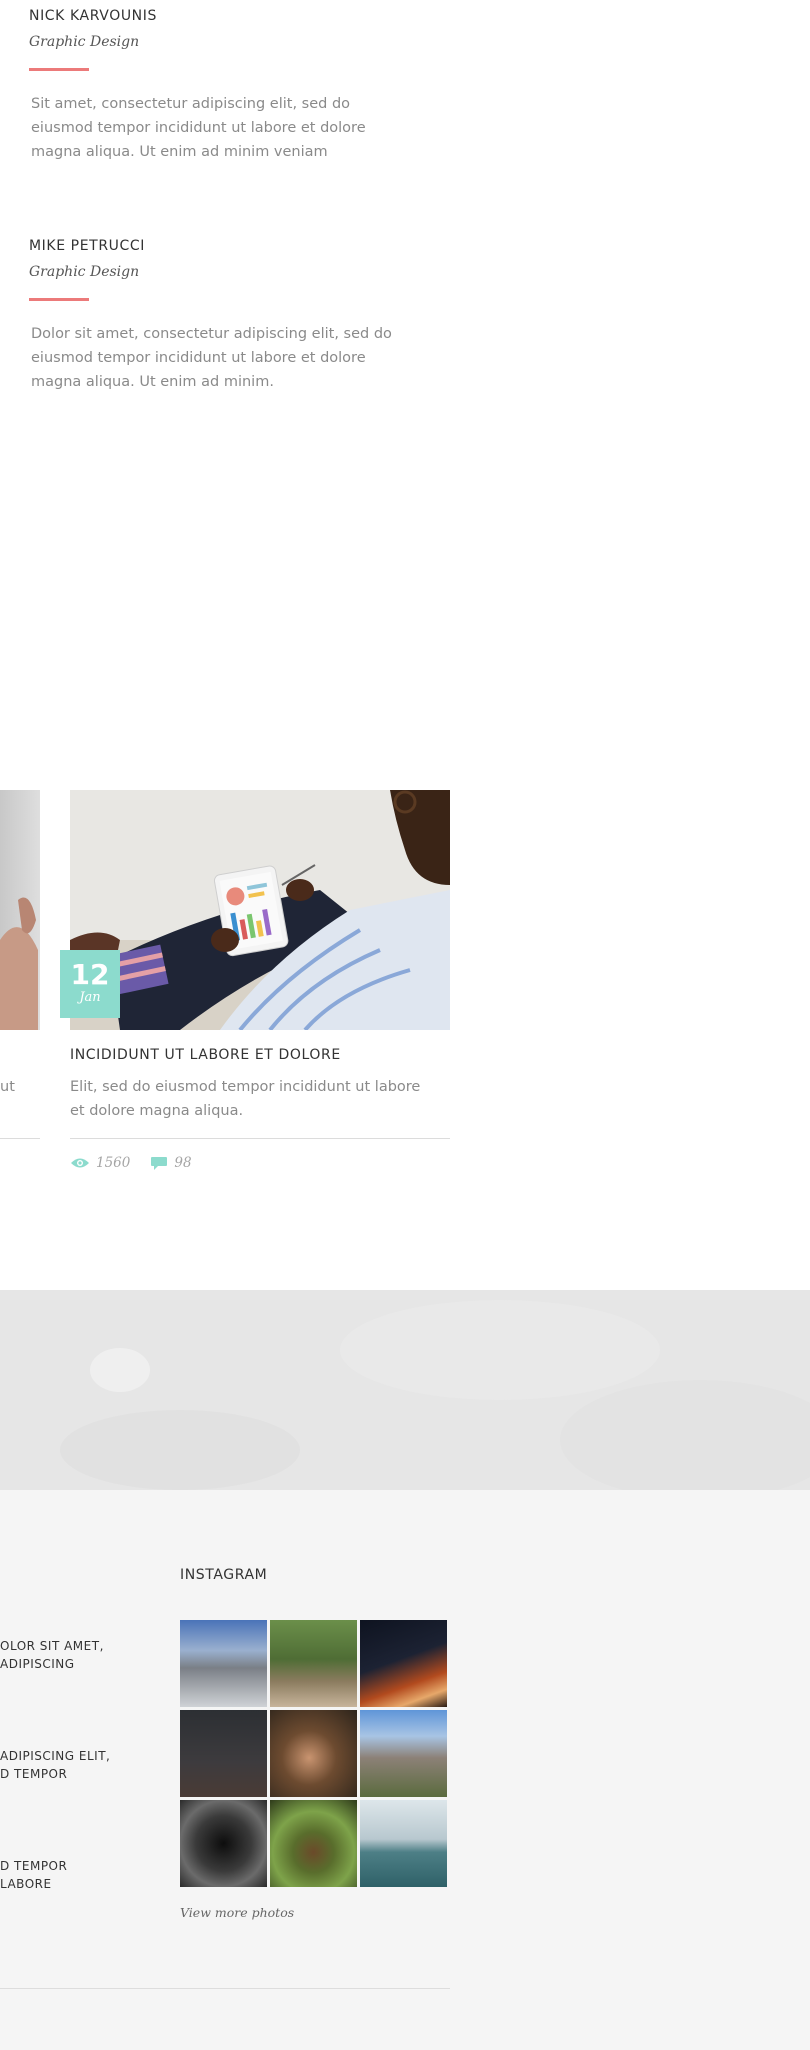  Describe the element at coordinates (33, 1875) in the screenshot. I see `footer-link: D TEMPOR LABORE` at that location.